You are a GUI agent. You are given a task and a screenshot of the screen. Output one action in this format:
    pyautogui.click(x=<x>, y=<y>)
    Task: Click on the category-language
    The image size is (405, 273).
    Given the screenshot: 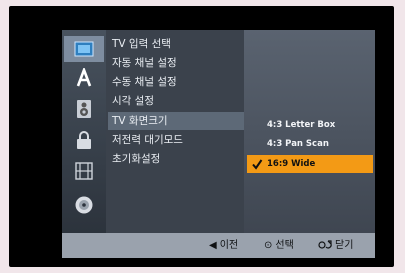 What is the action you would take?
    pyautogui.click(x=84, y=78)
    